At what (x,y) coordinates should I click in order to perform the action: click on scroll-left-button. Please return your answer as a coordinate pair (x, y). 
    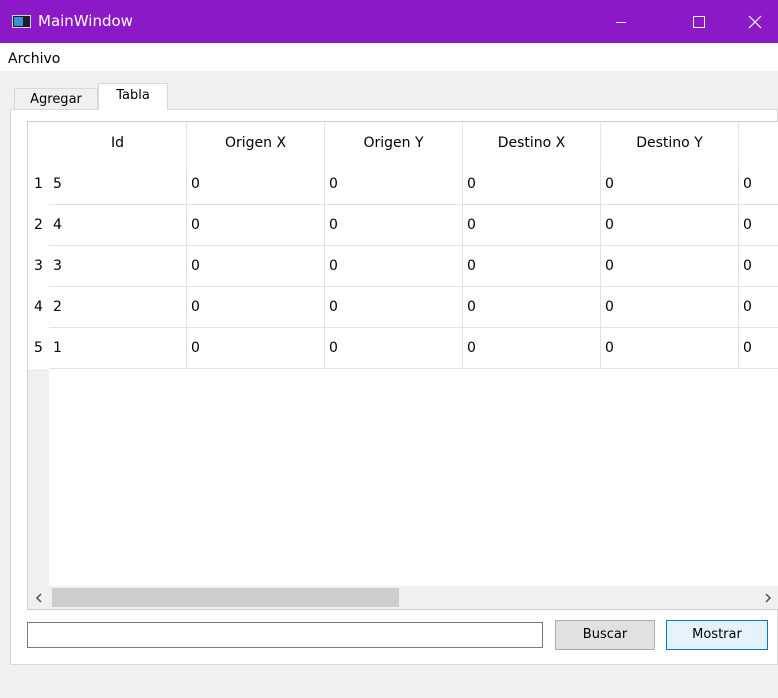
    Looking at the image, I should click on (38, 597).